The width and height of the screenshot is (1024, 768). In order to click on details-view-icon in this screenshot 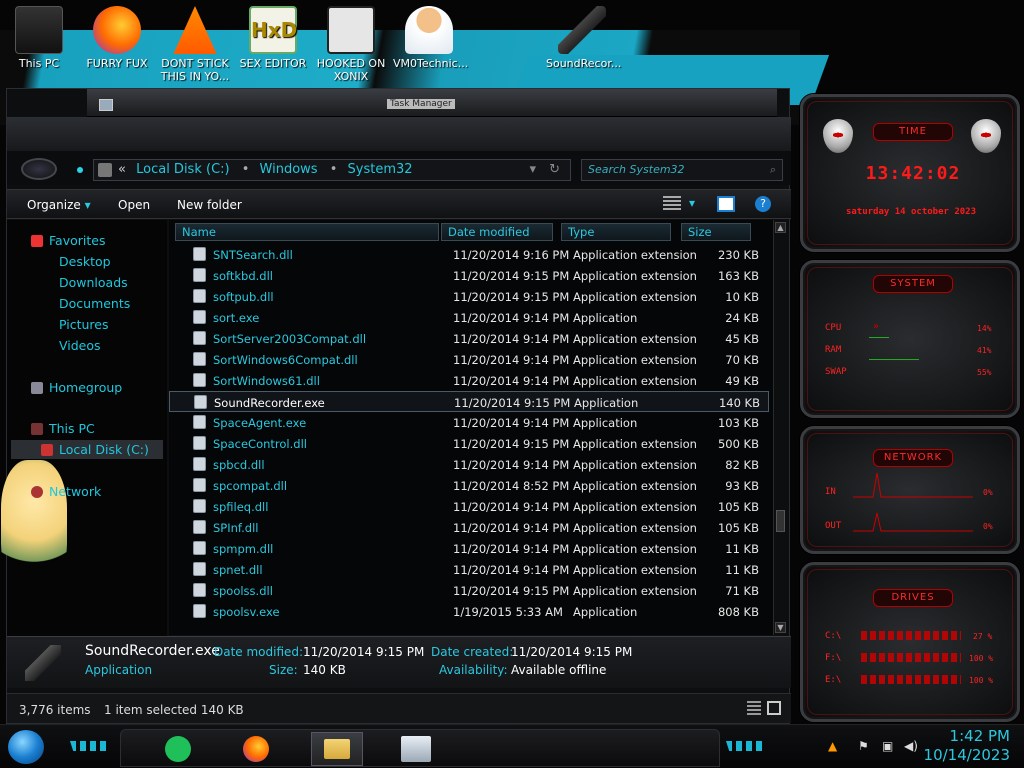, I will do `click(754, 708)`.